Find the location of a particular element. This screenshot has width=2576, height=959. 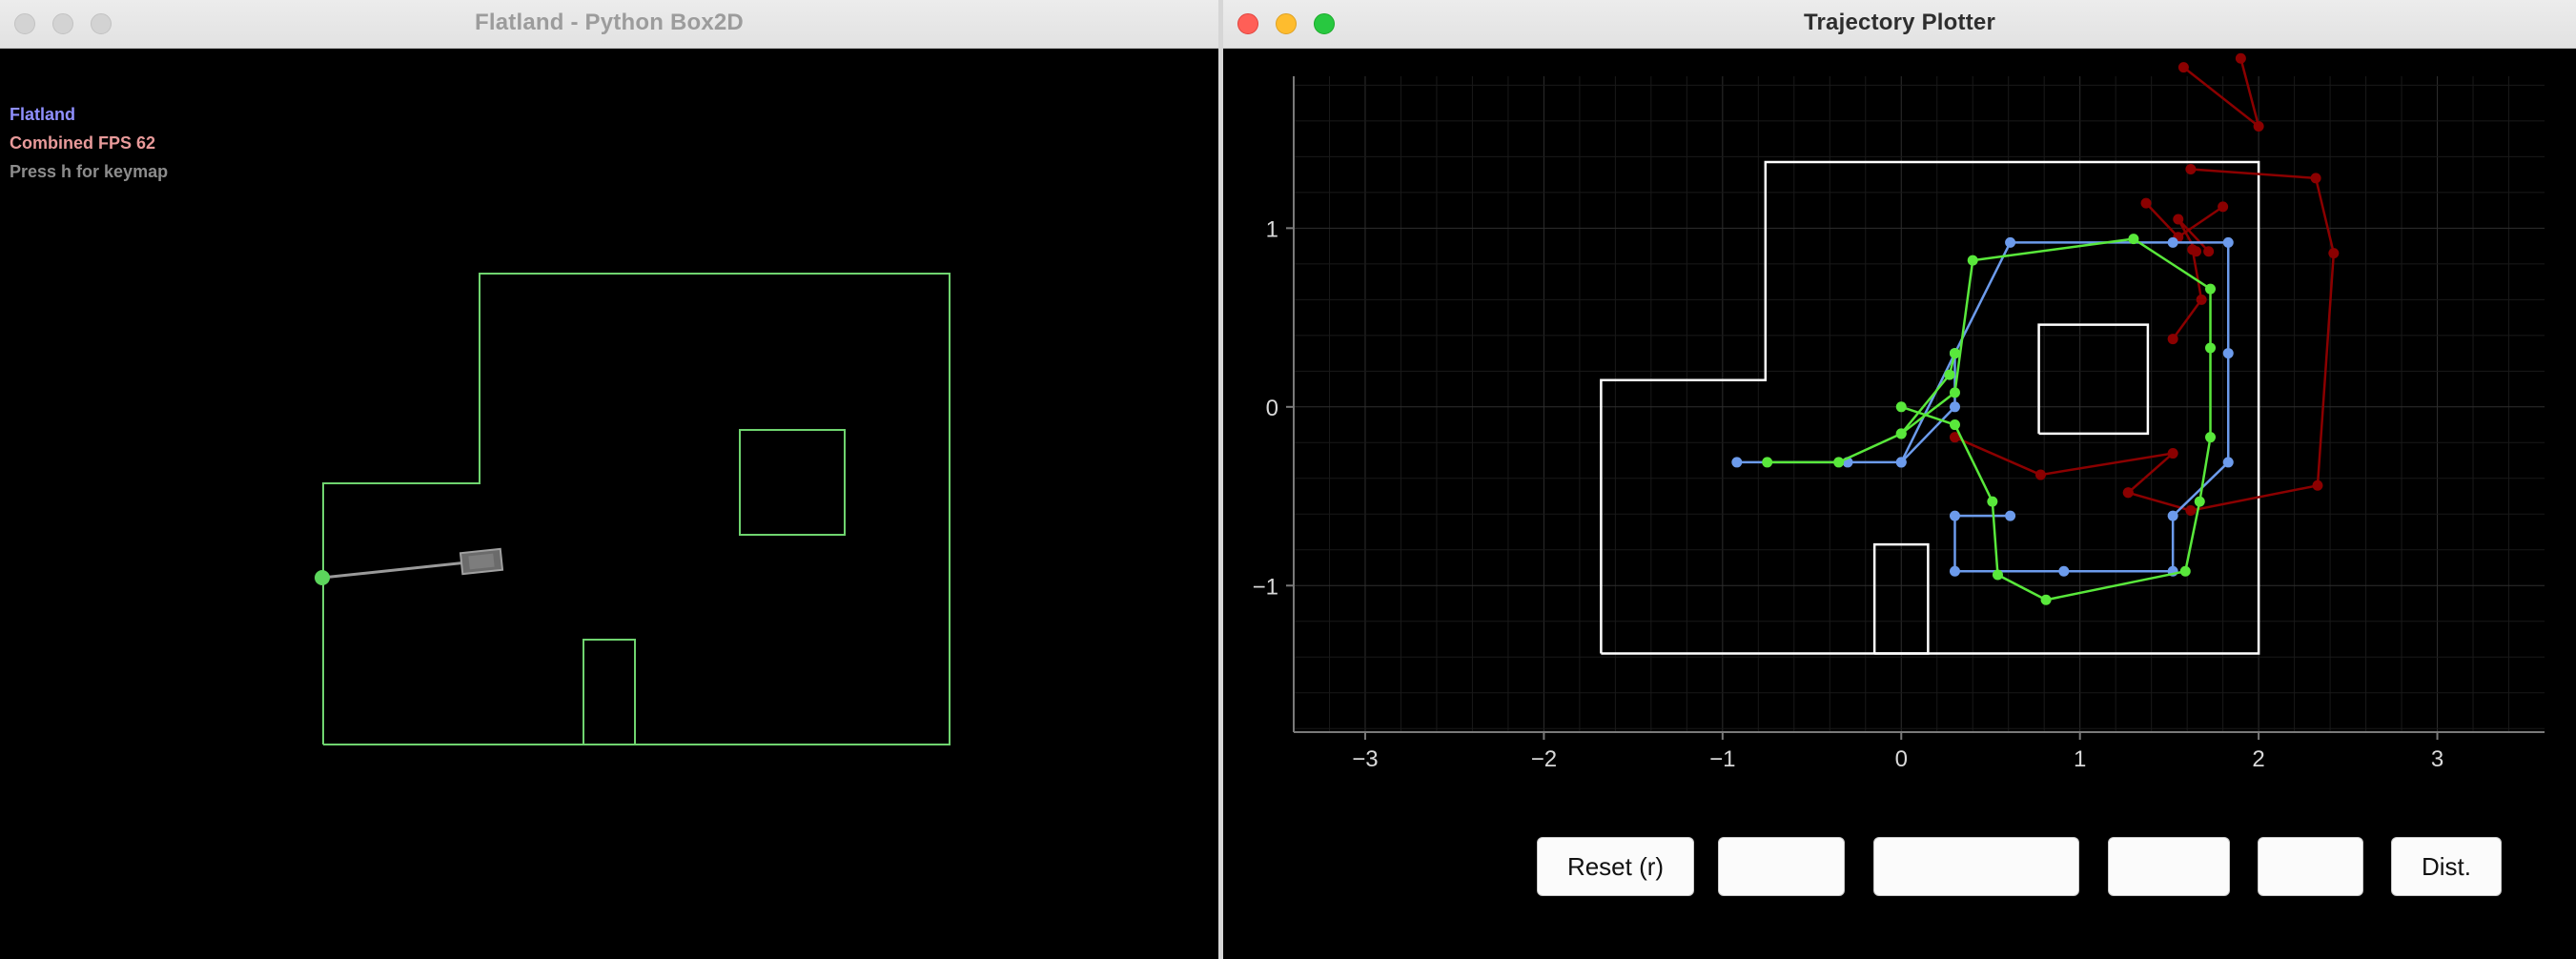

x-tick-label: 2 is located at coordinates (2258, 759).